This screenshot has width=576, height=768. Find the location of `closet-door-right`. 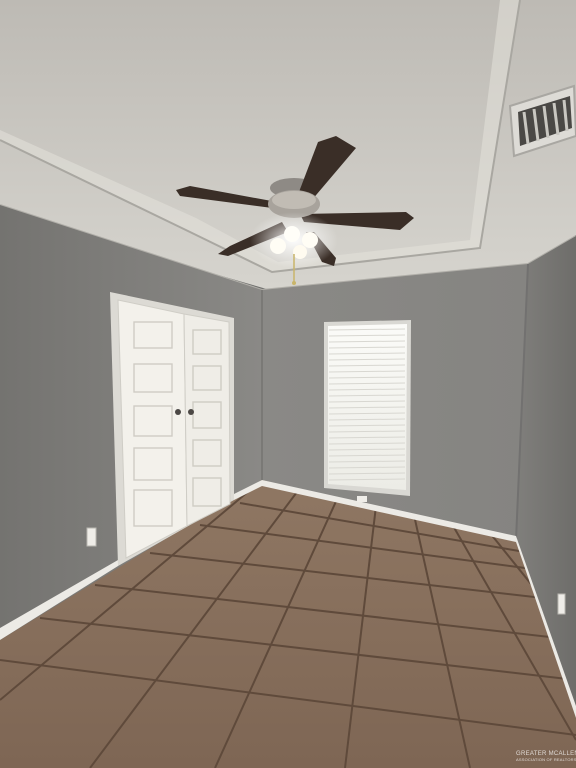

closet-door-right is located at coordinates (207, 420).